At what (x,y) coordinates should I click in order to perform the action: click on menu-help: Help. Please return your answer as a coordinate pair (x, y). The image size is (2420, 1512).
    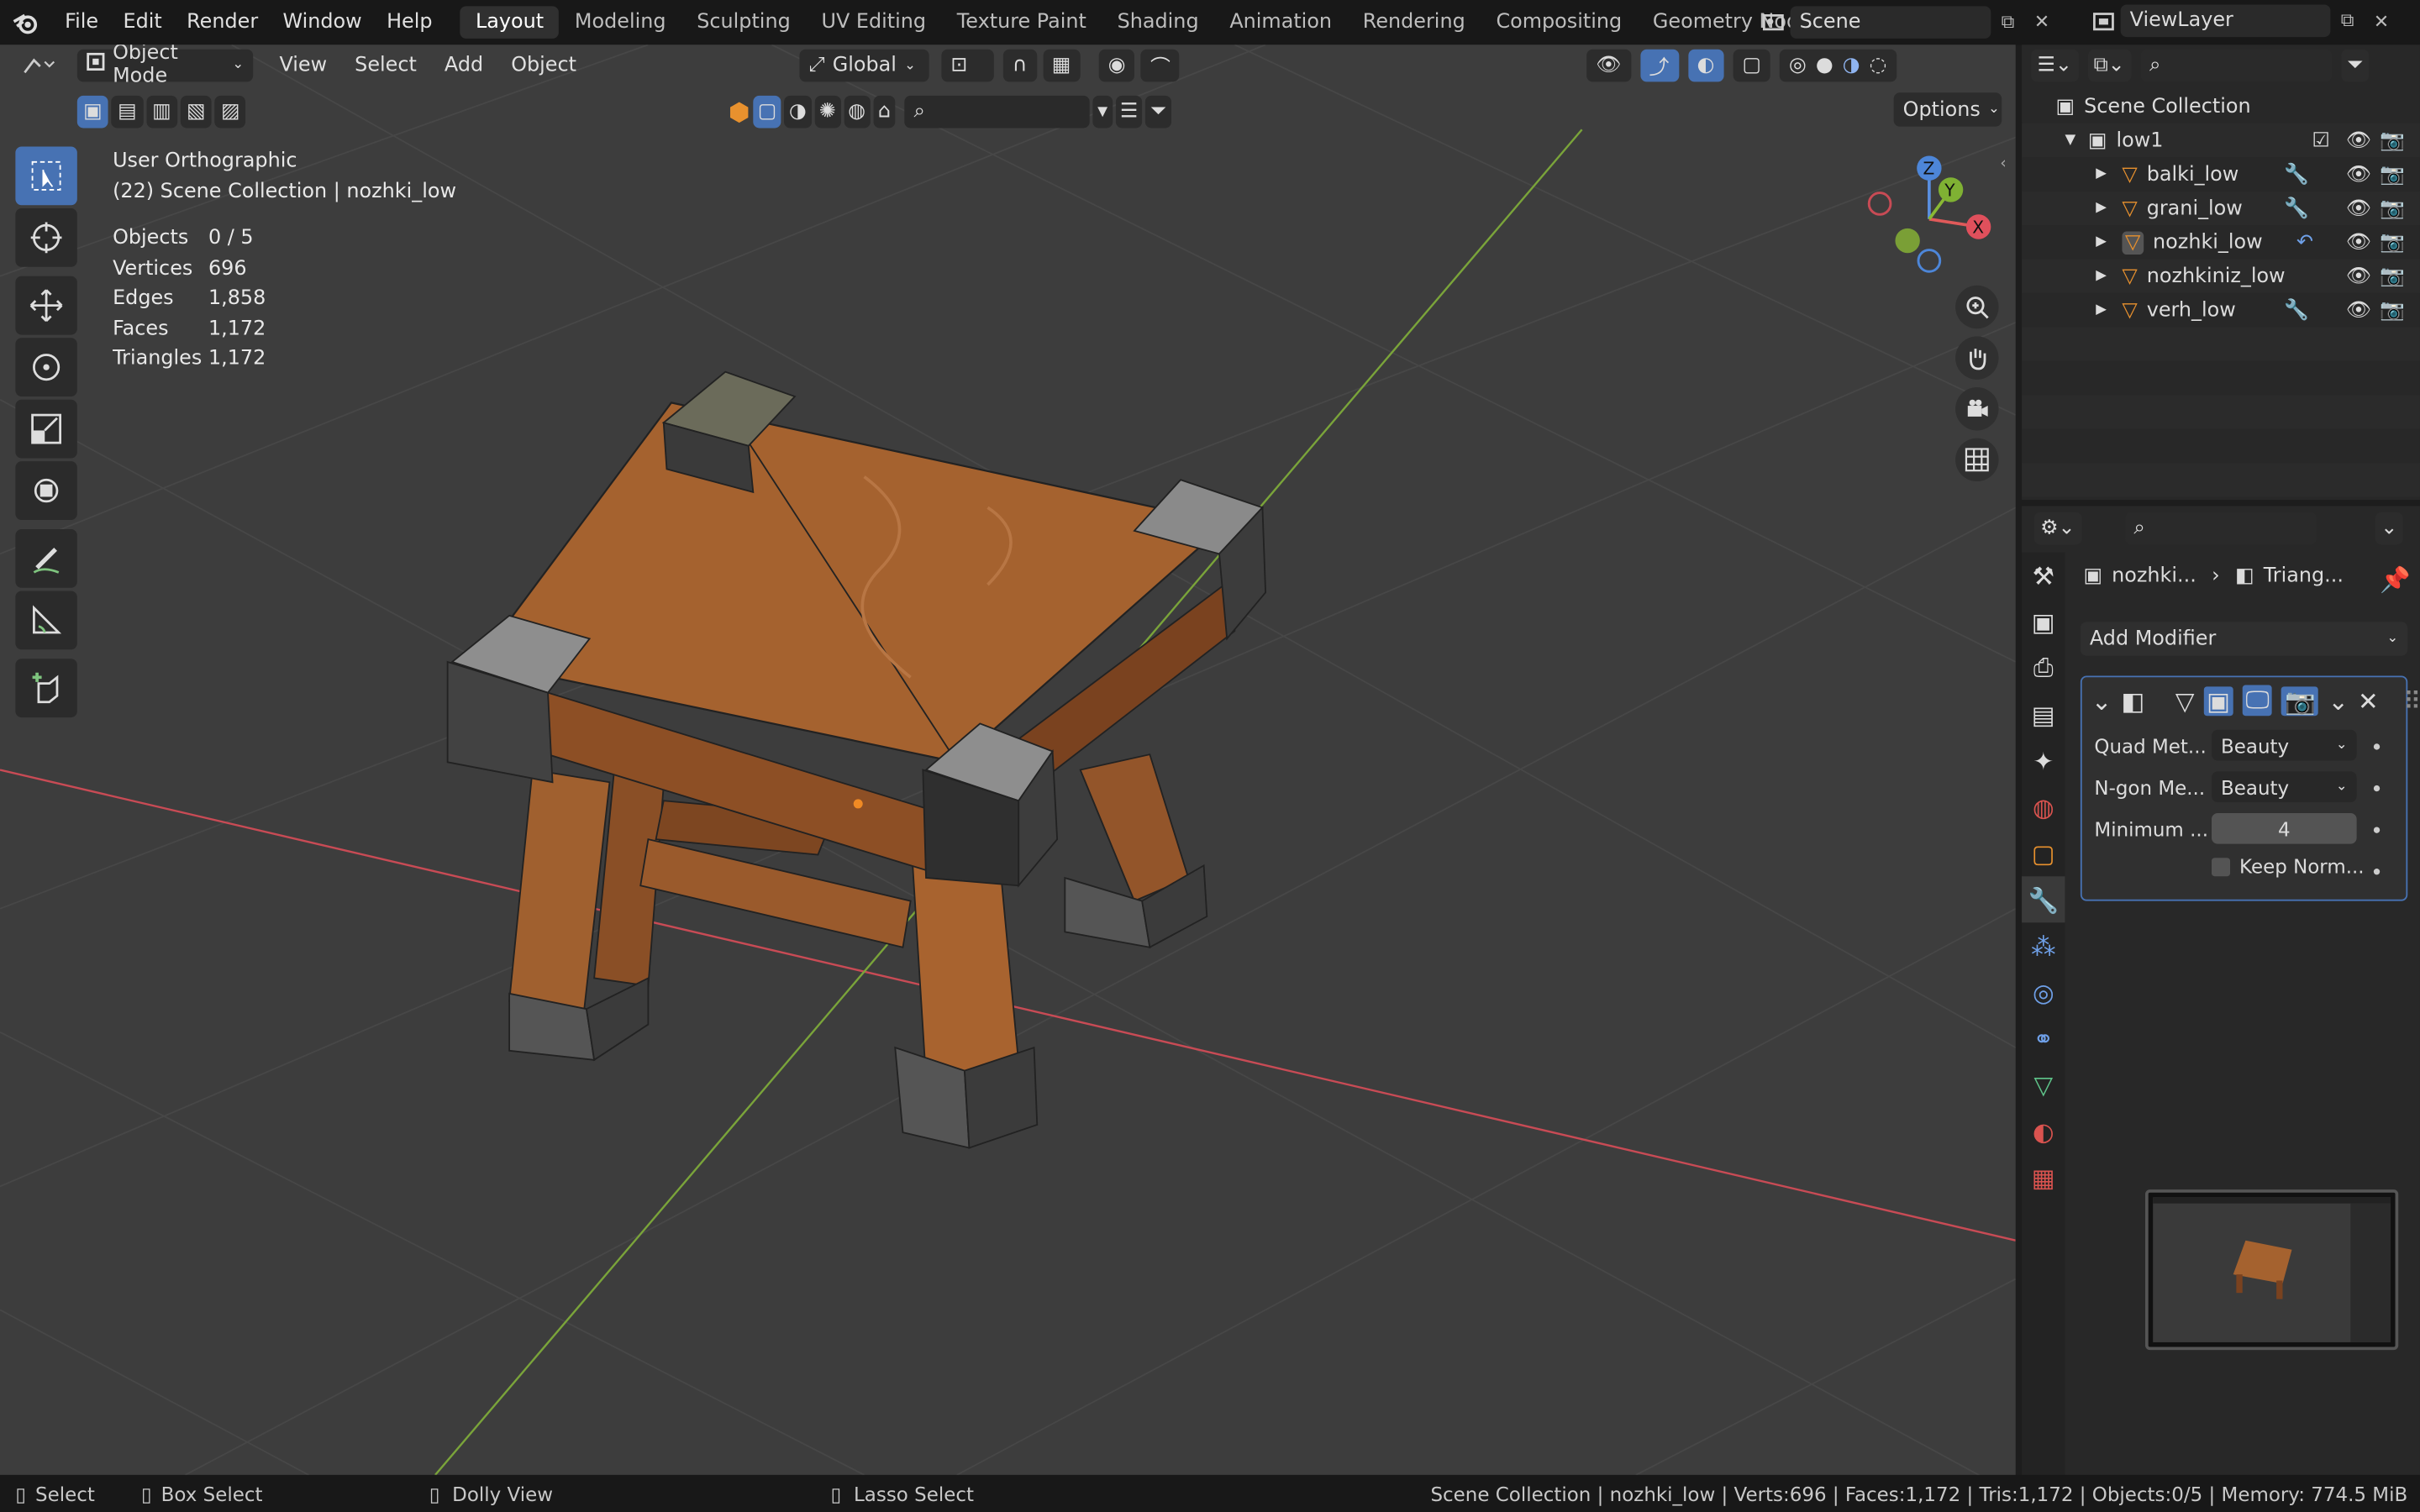
    Looking at the image, I should click on (409, 22).